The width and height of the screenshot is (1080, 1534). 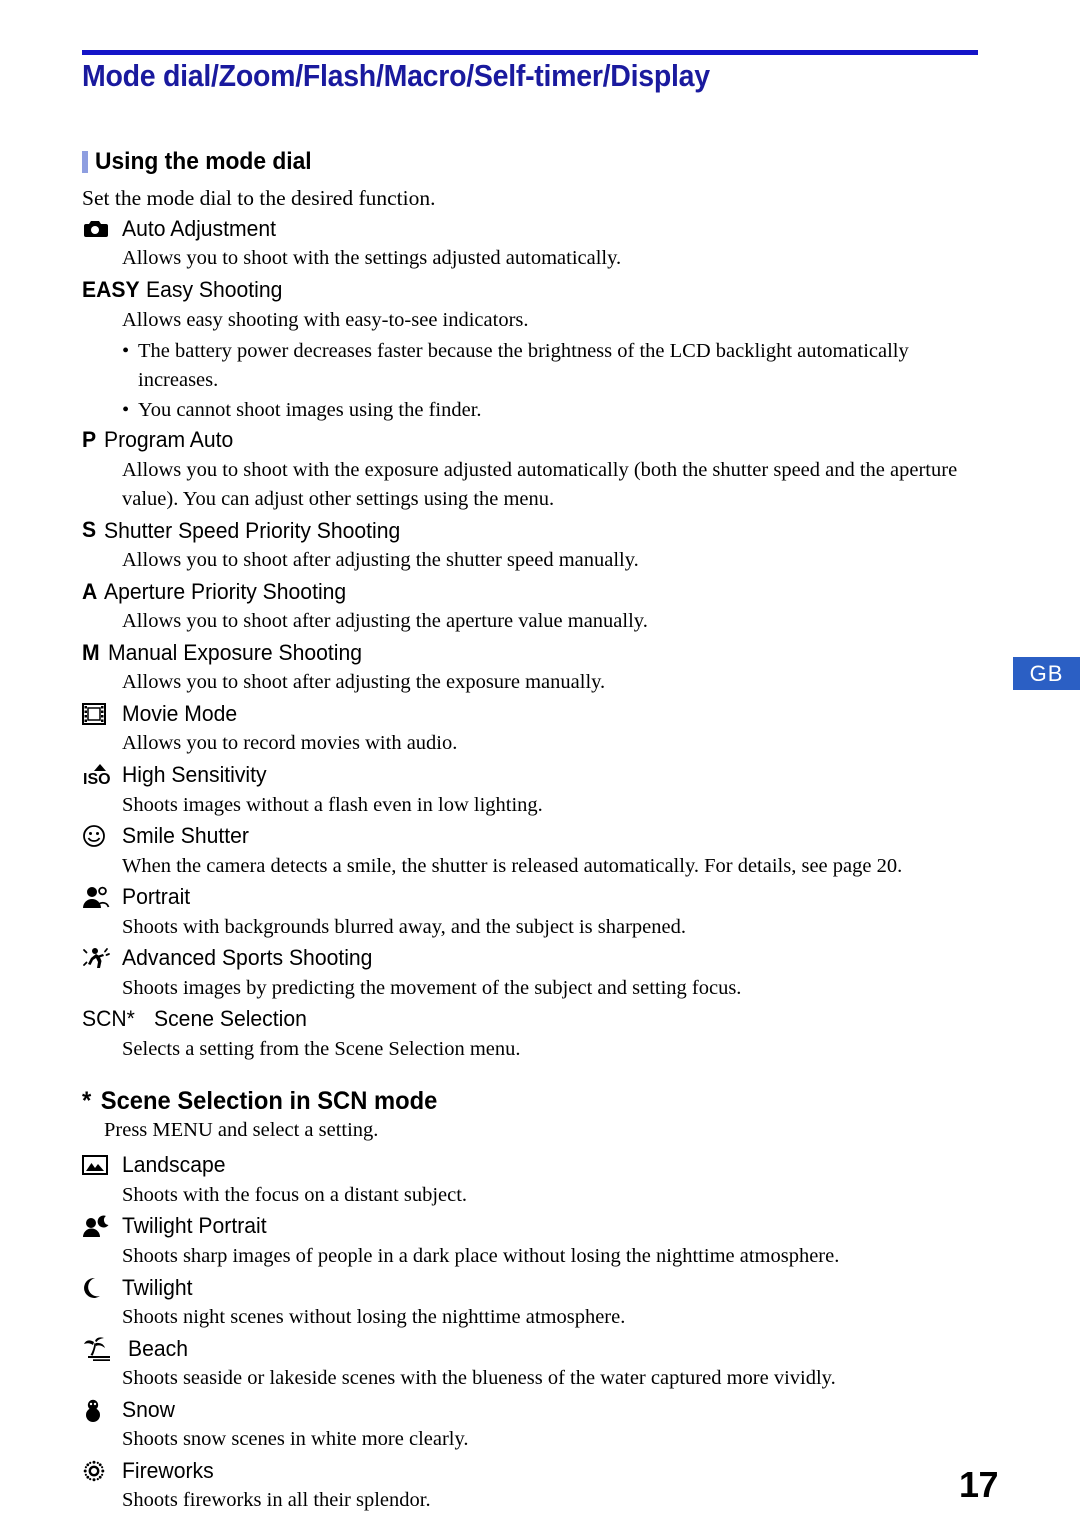 I want to click on heading-accent-bar-icon, so click(x=85, y=161).